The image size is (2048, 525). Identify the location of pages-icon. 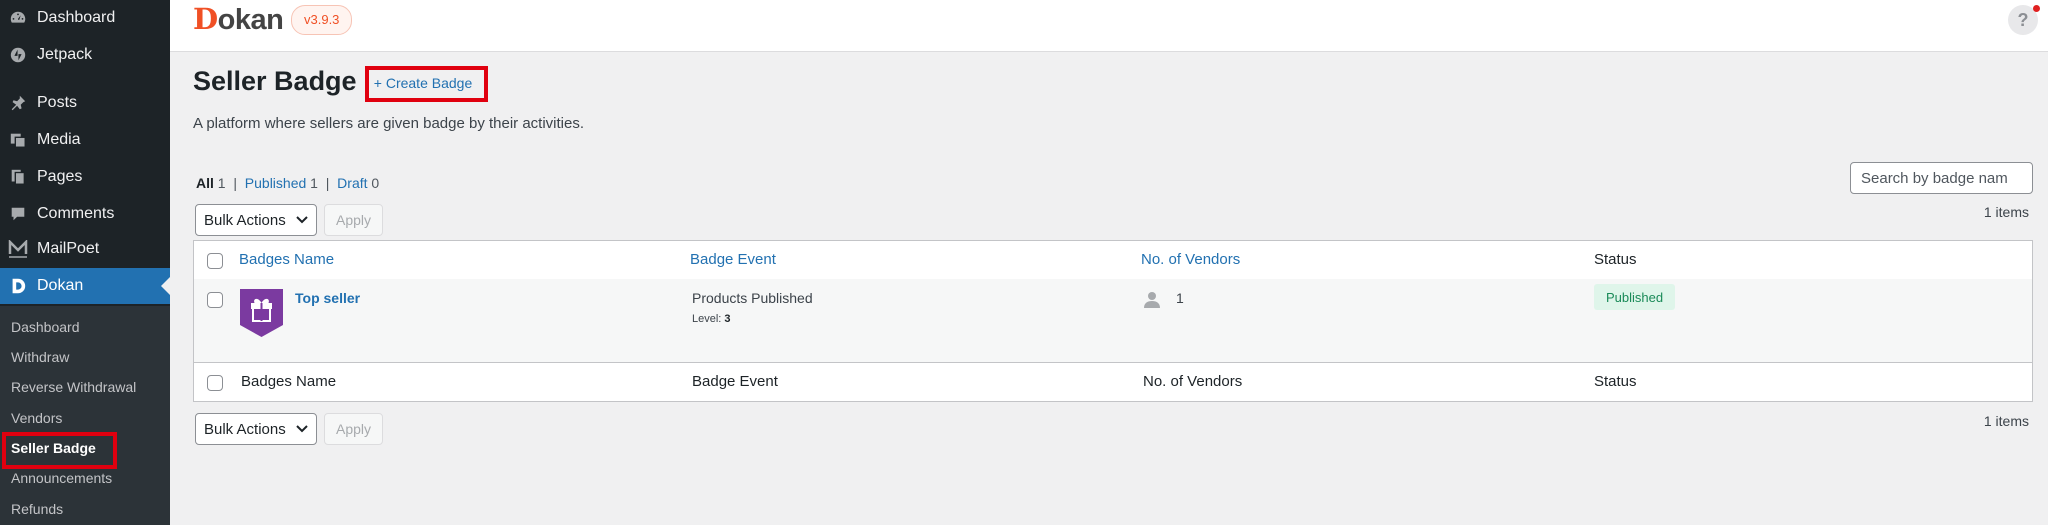
(18, 177).